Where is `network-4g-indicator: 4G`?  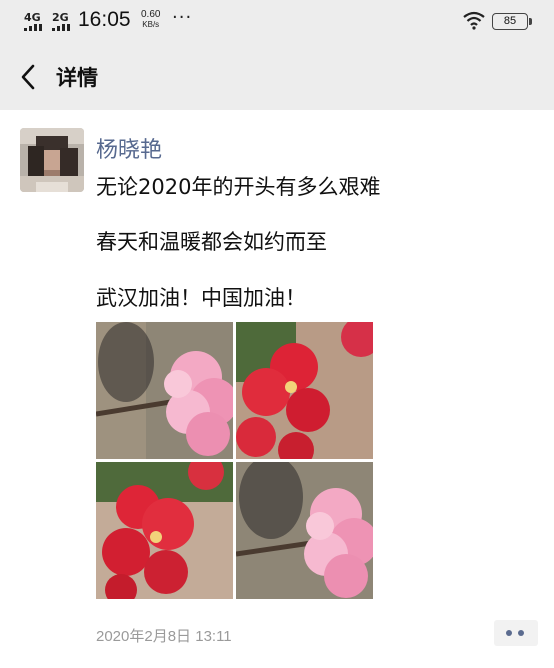 network-4g-indicator: 4G is located at coordinates (32, 17).